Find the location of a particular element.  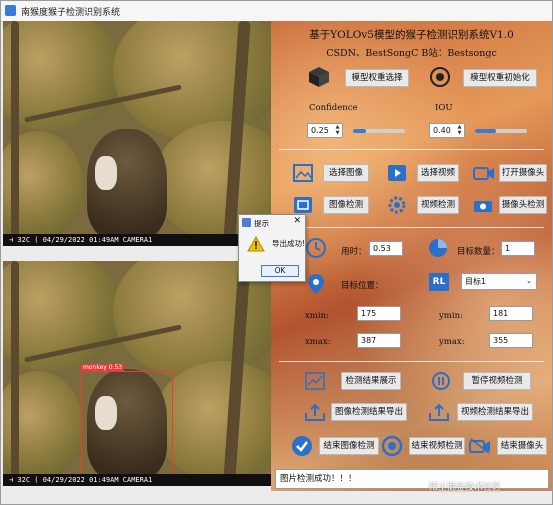

camera-icon is located at coordinates (483, 173).